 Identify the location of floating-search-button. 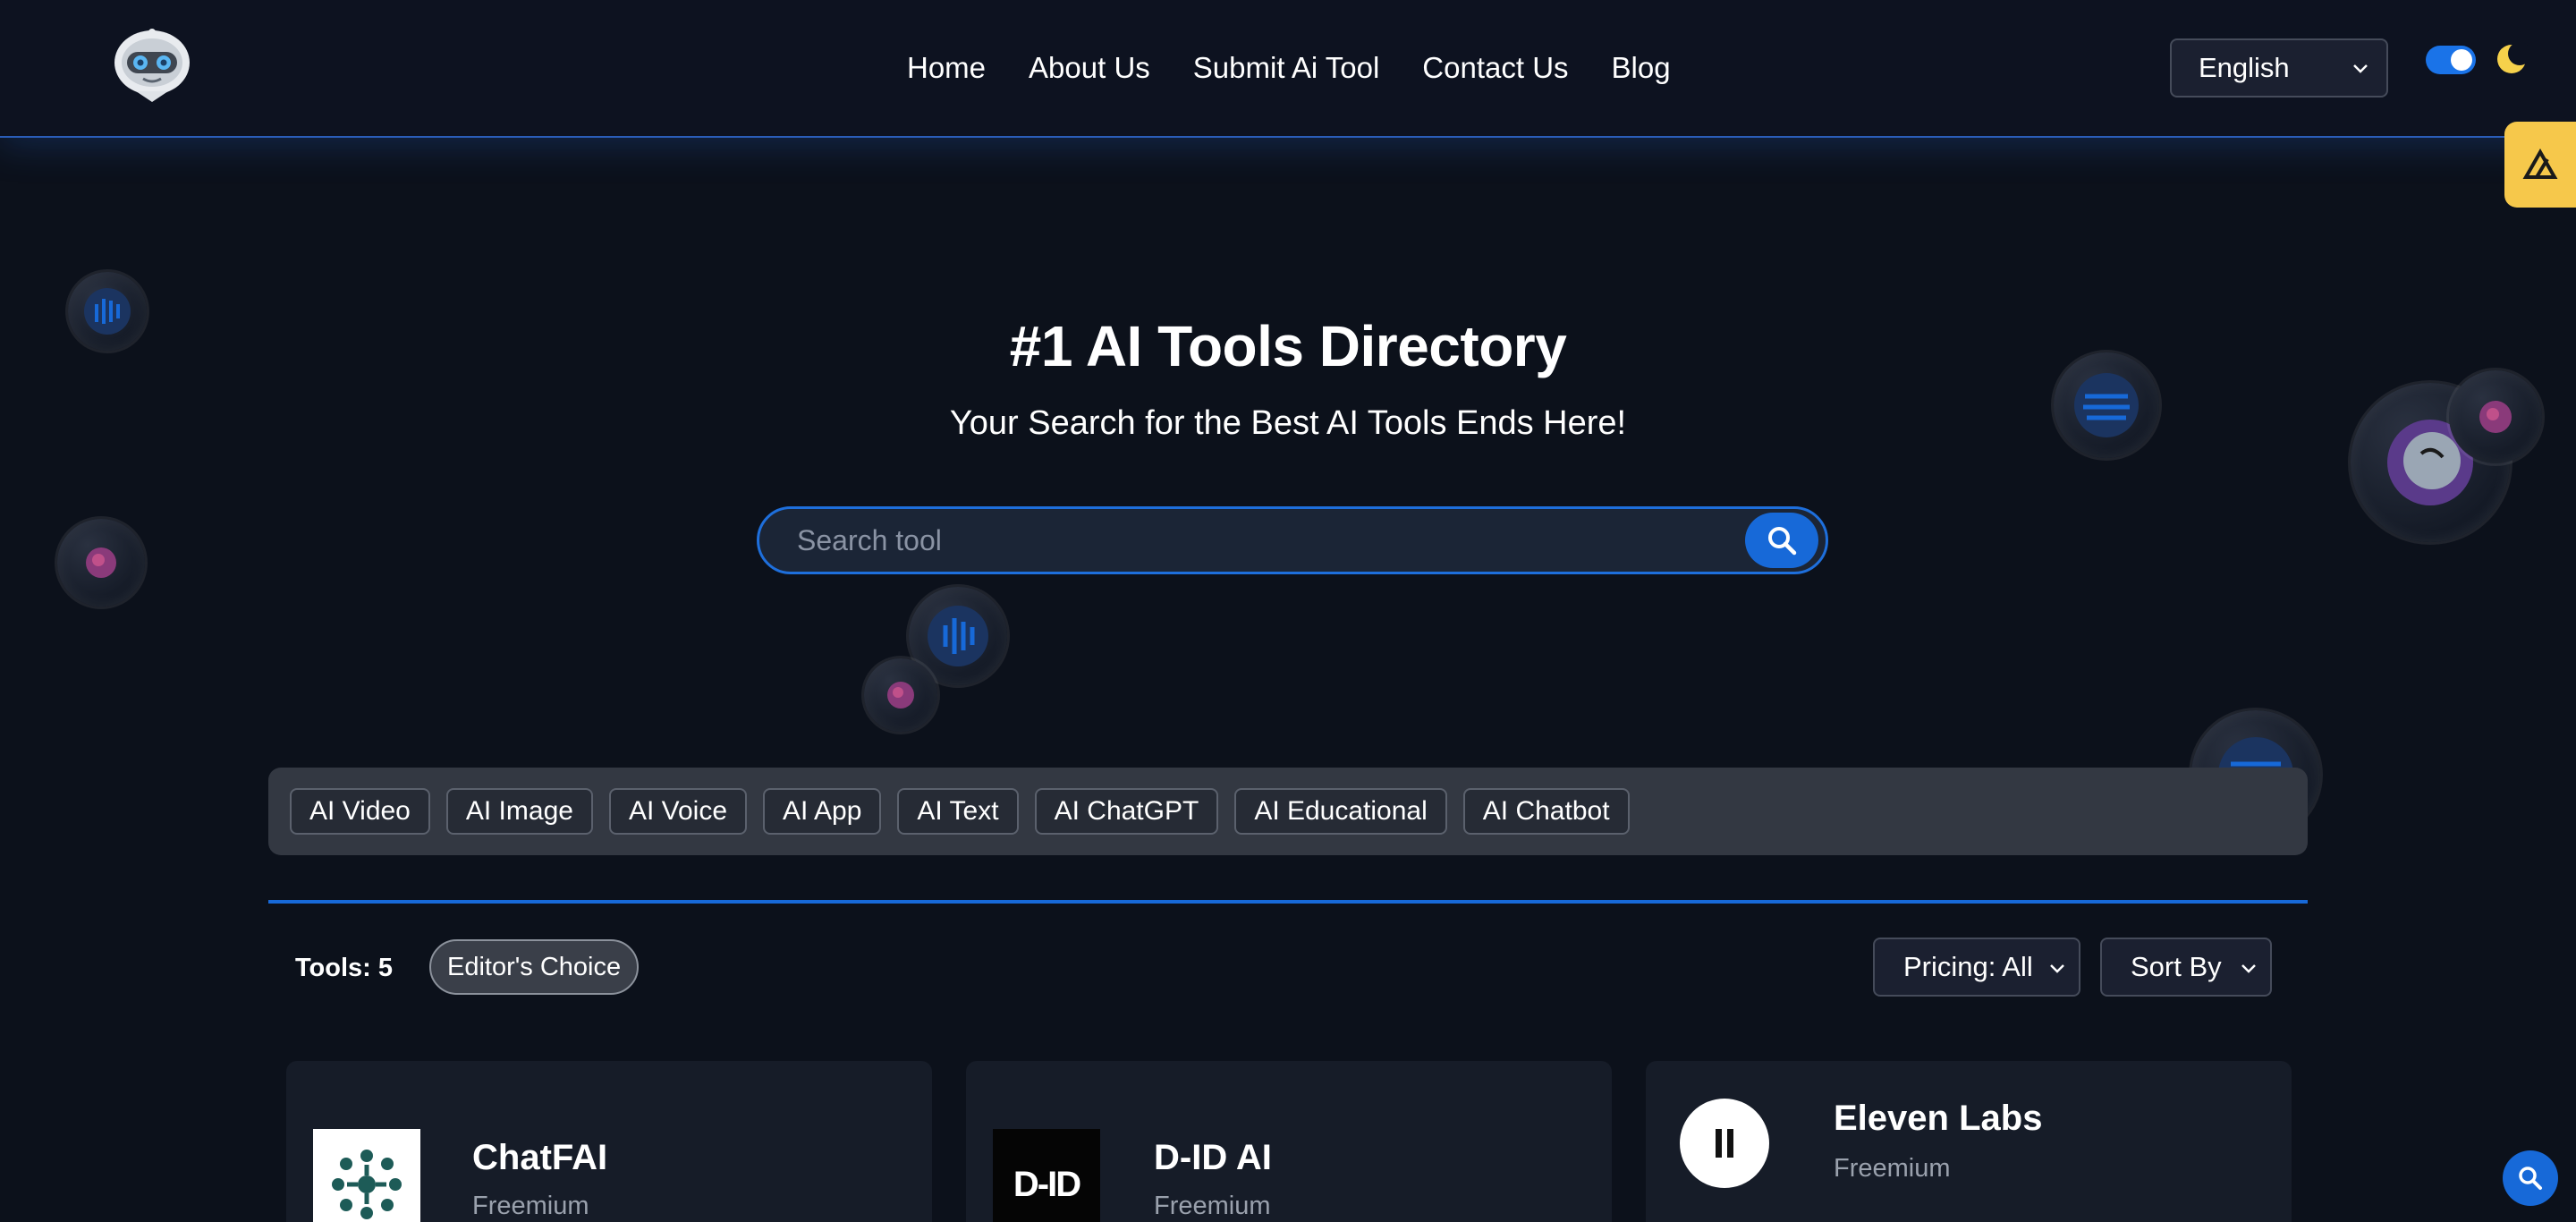
(2530, 1178).